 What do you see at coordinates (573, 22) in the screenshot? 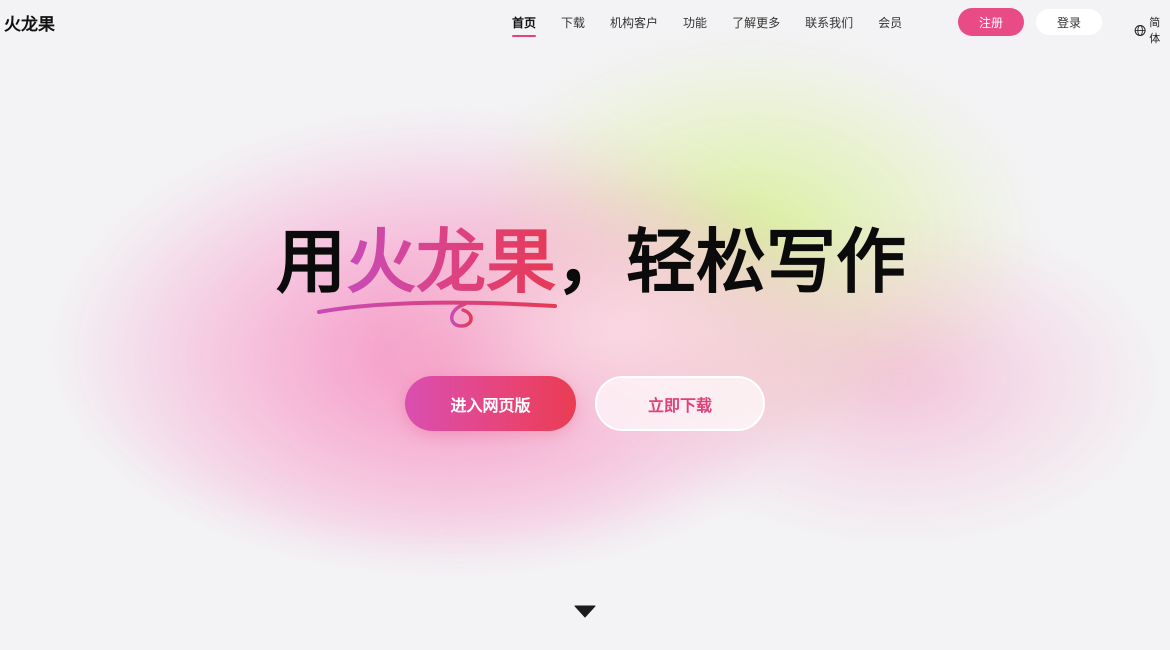
I see `nav-item-download: 下载` at bounding box center [573, 22].